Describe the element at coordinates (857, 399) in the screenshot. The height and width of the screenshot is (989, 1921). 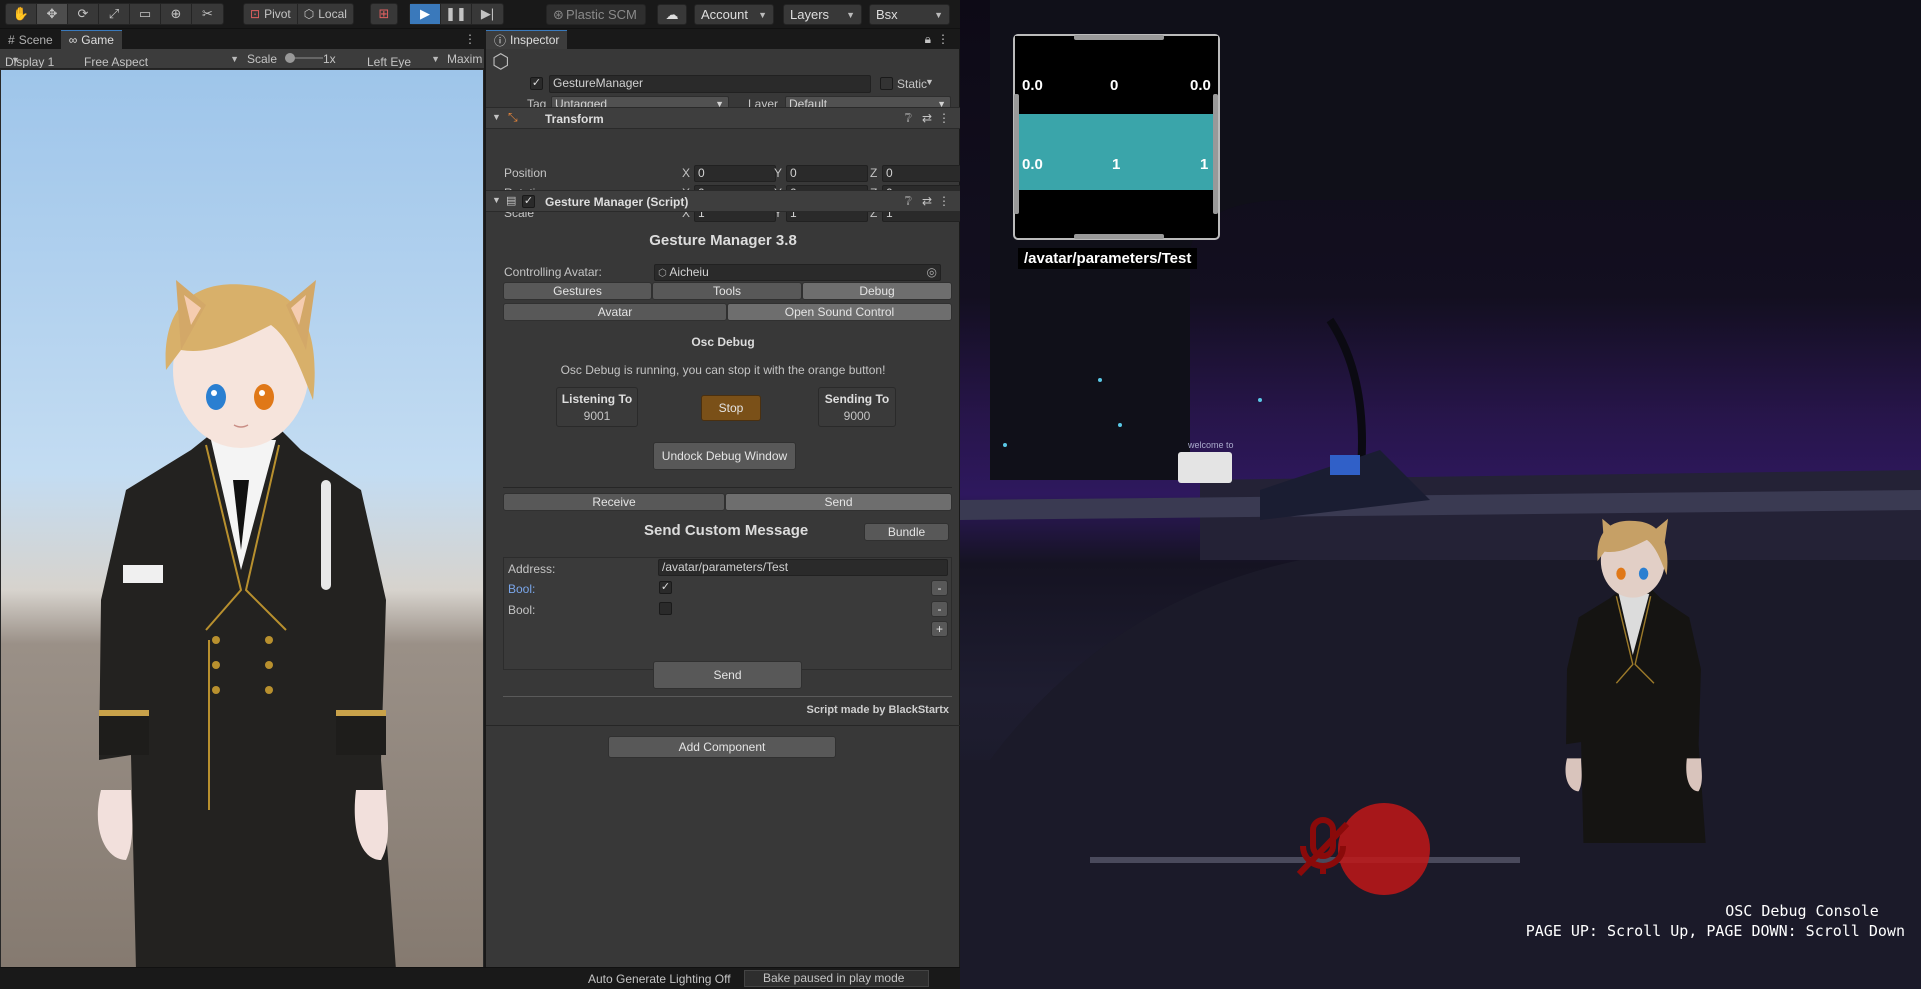
I see `sending-label: Sending To` at that location.